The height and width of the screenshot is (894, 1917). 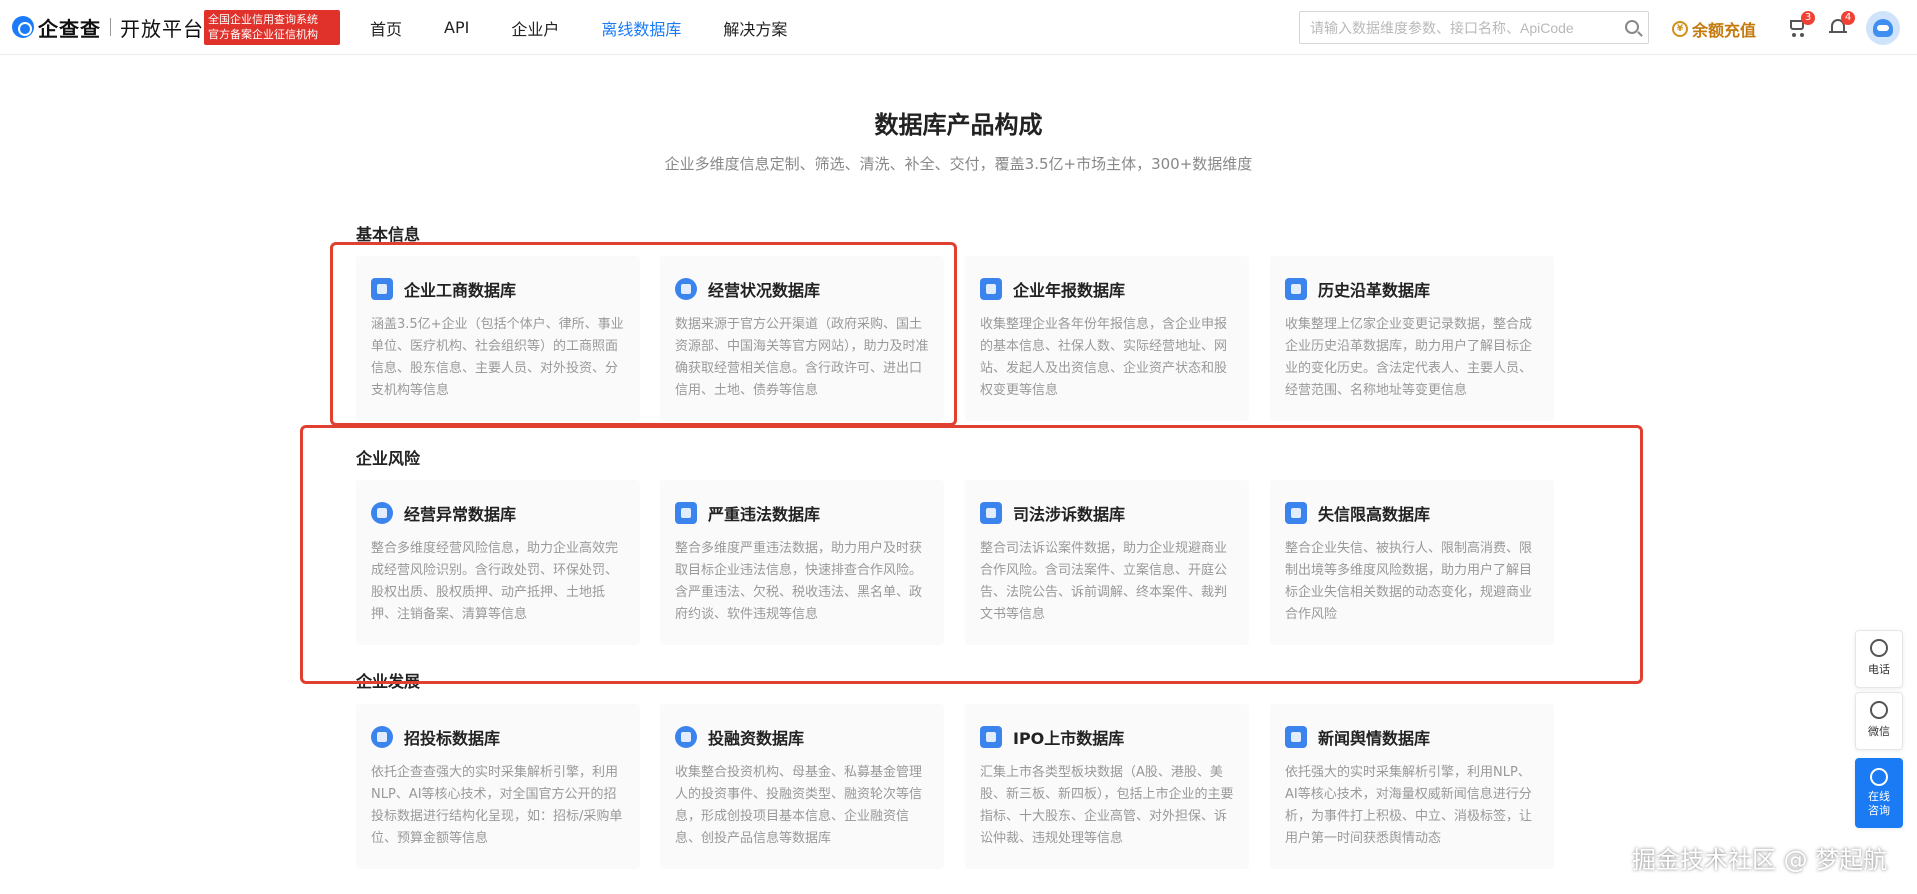 What do you see at coordinates (1760, 860) in the screenshot?
I see `watermark: 掘金技术社区 @ 梦起航` at bounding box center [1760, 860].